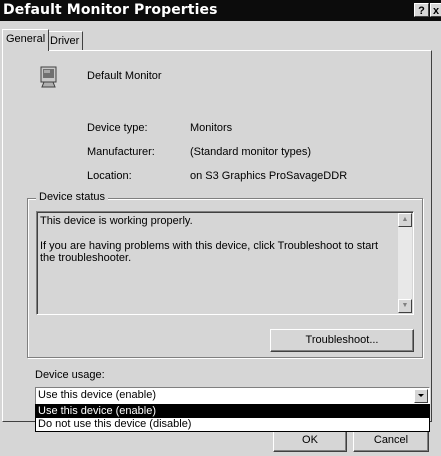  I want to click on ok-button: OK, so click(310, 440).